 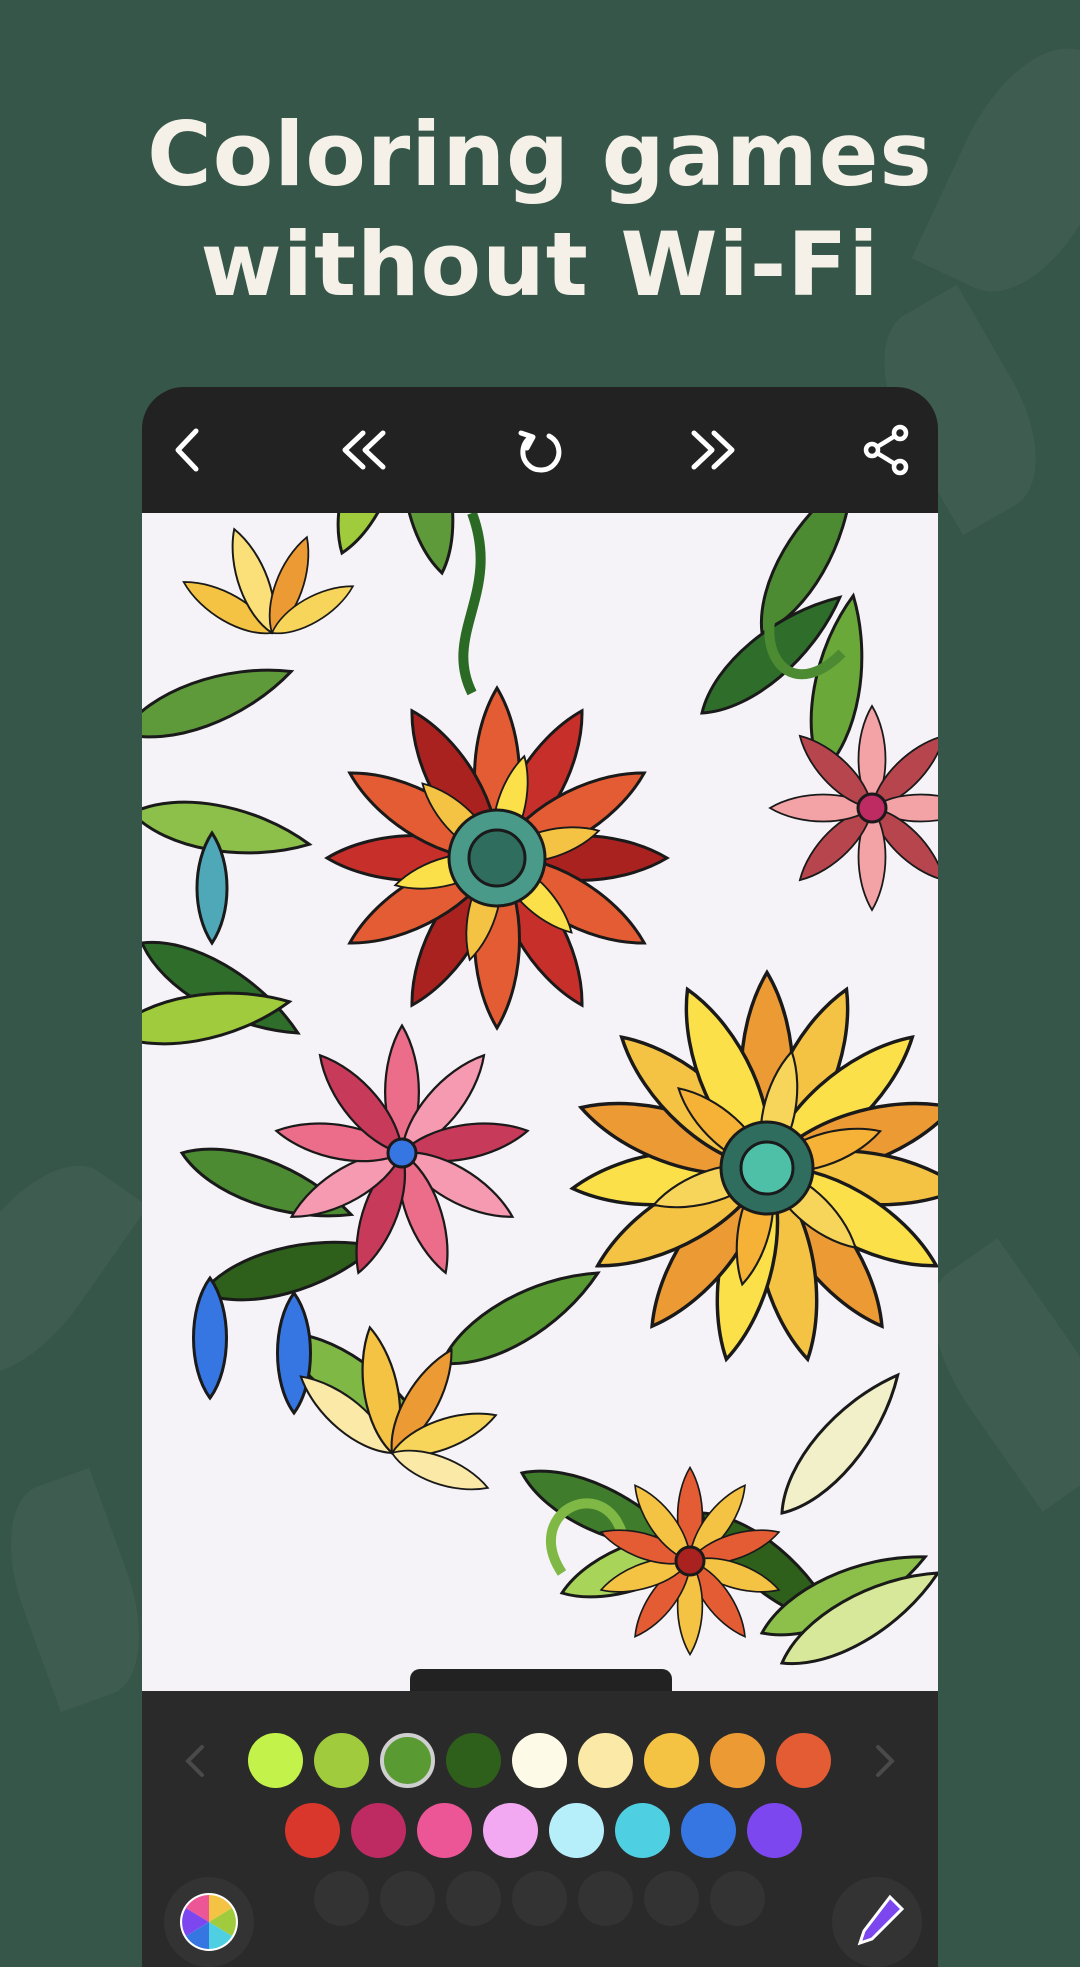 I want to click on palette-prev-button, so click(x=196, y=1761).